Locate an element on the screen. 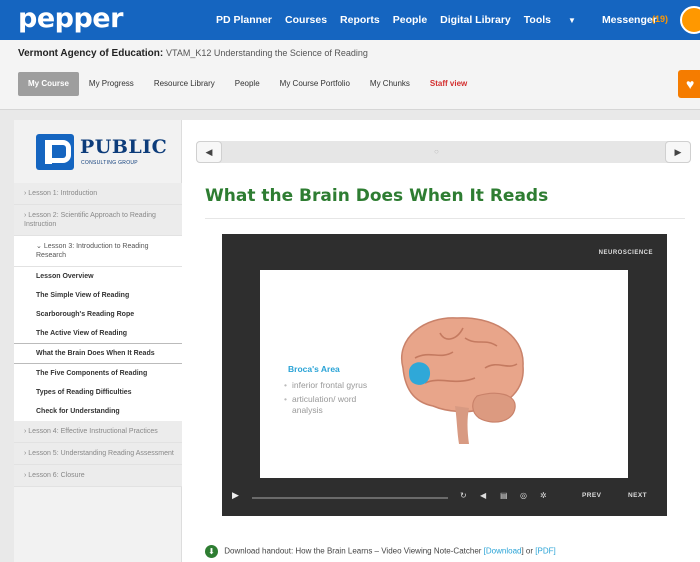  scroll-right-button: ▶ is located at coordinates (678, 152).